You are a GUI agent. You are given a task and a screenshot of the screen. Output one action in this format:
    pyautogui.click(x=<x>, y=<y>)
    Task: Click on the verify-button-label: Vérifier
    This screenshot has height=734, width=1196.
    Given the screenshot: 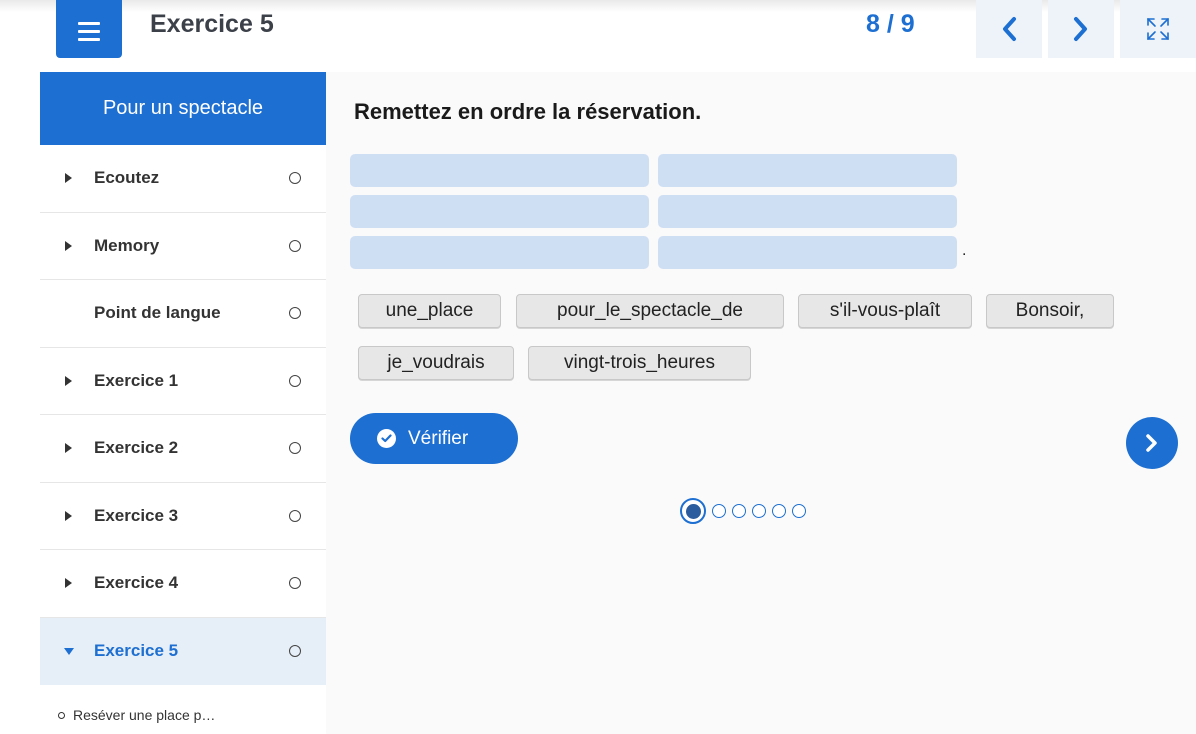 What is the action you would take?
    pyautogui.click(x=438, y=438)
    